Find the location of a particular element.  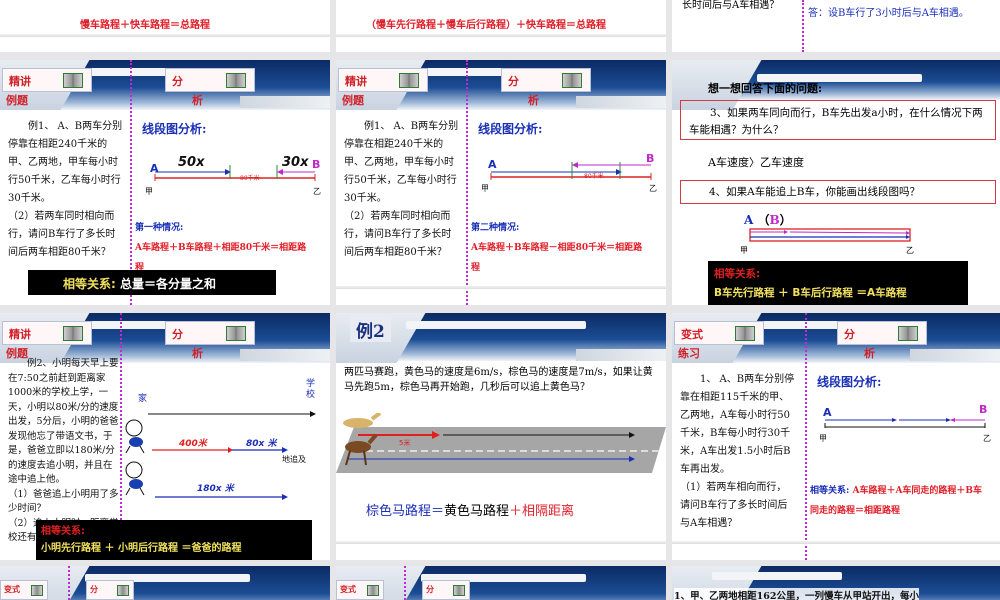

slide-thumb-r0c3: 长时间后与A车相遇？ 答：设B车行了3小时后与A车相遇。 is located at coordinates (836, 26).